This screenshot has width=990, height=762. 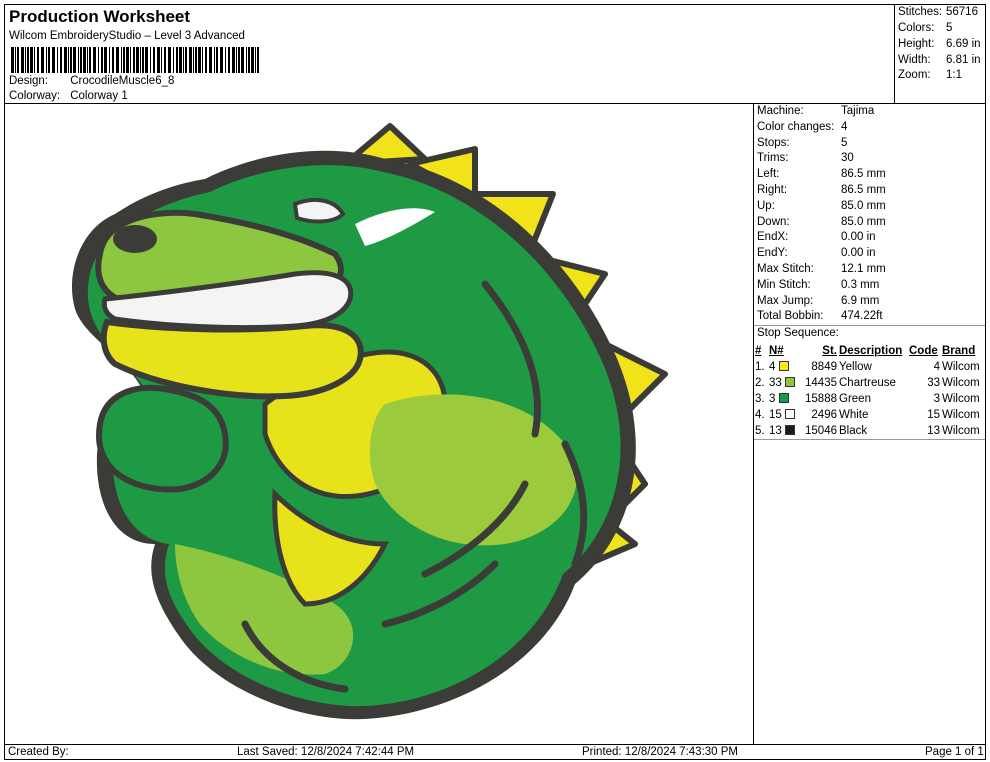 I want to click on stop-sequence-title: Stop Sequence:, so click(x=798, y=333).